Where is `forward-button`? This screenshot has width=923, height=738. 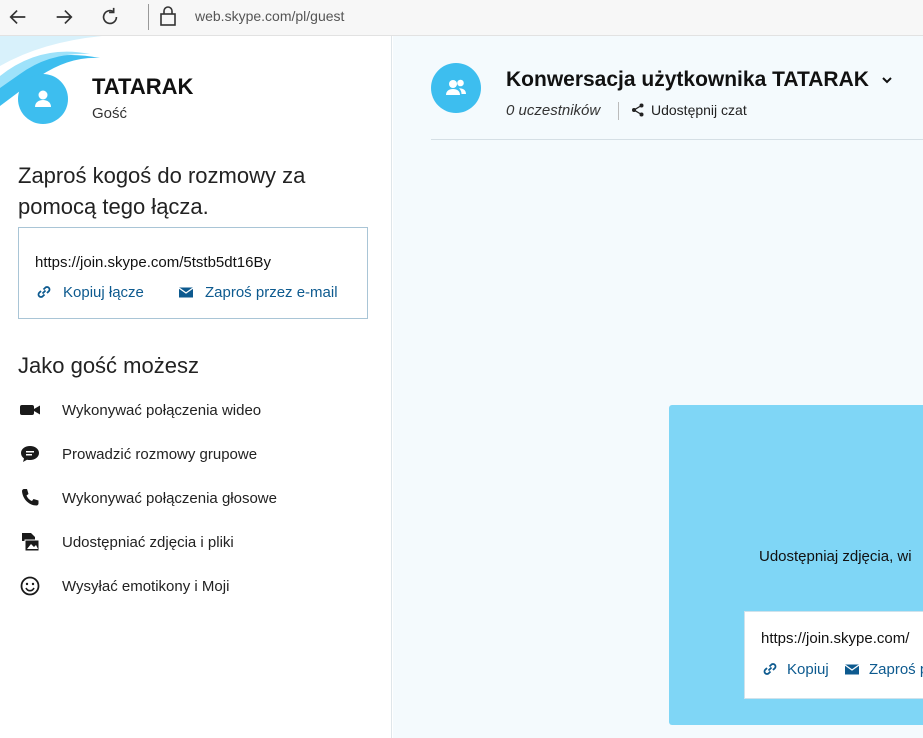
forward-button is located at coordinates (64, 17).